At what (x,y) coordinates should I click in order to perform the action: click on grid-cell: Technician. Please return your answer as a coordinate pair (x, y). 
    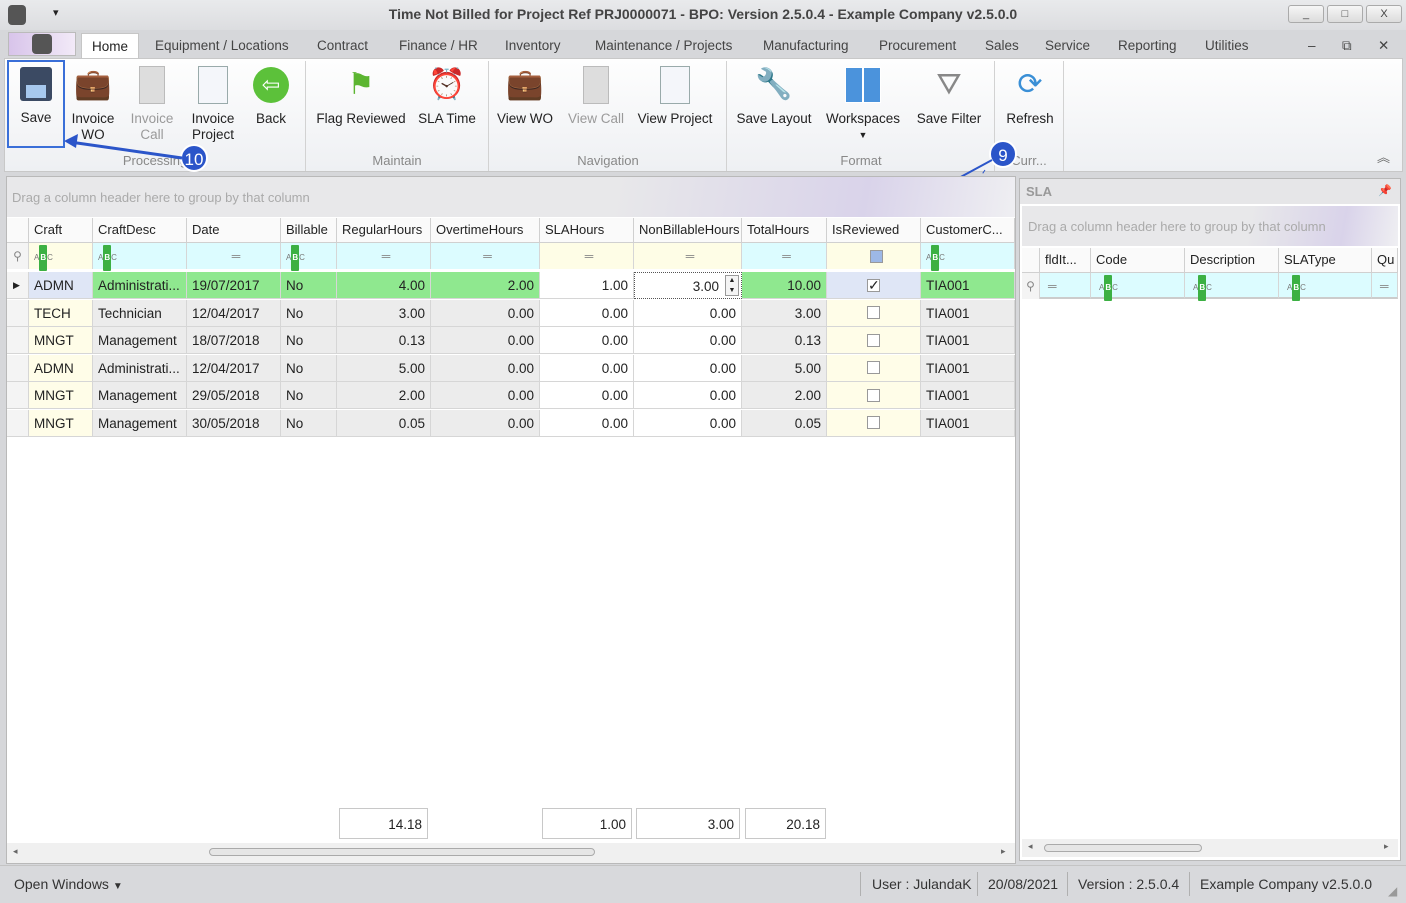
    Looking at the image, I should click on (140, 313).